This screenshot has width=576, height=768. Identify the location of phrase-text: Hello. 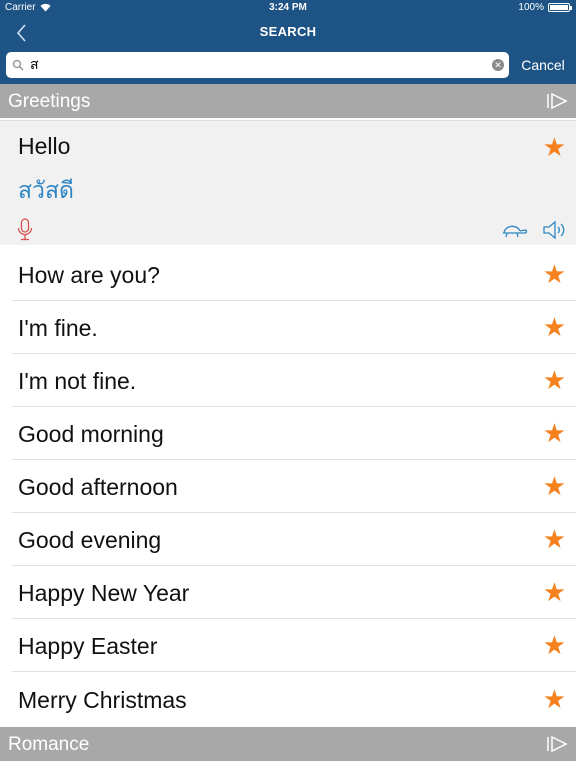
(44, 146).